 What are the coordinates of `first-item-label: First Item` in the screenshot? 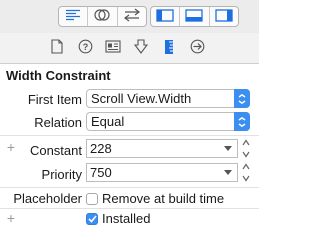 It's located at (54, 99).